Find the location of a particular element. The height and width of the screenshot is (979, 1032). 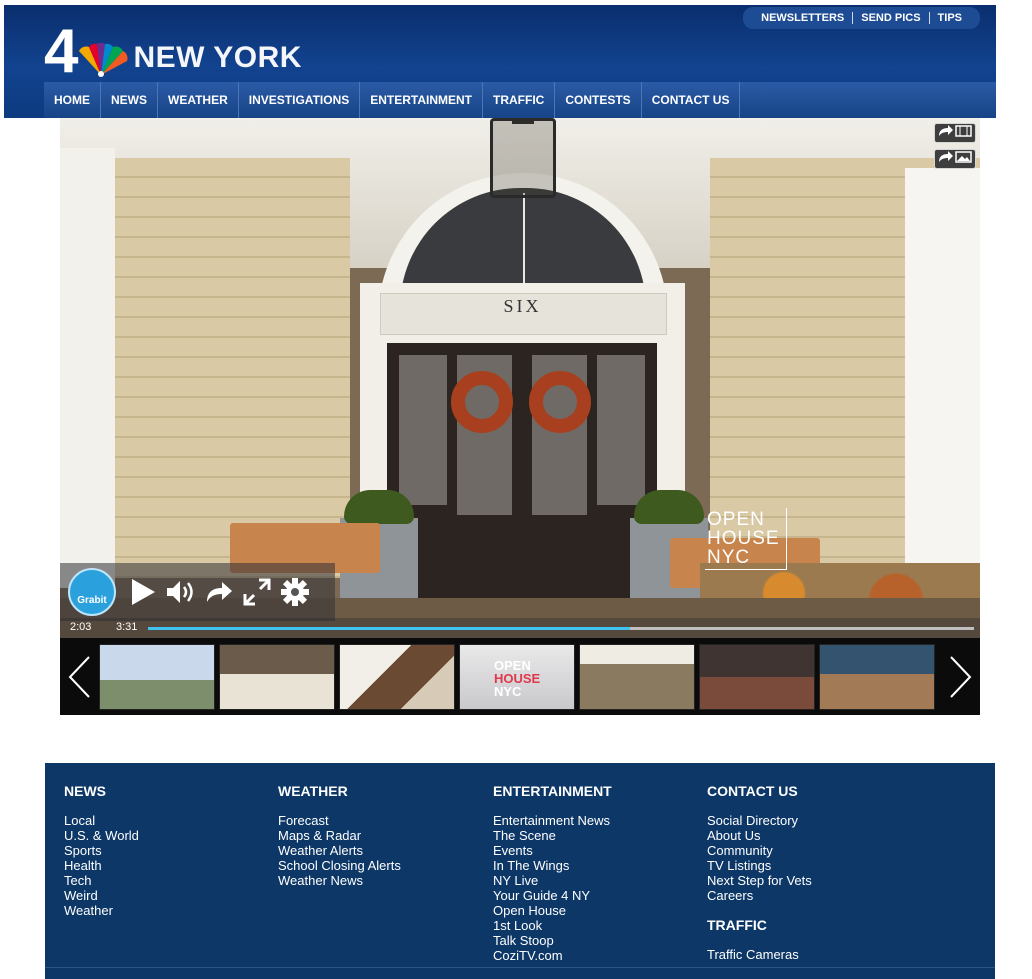

nav-traffic: TRAFFIC is located at coordinates (519, 100).